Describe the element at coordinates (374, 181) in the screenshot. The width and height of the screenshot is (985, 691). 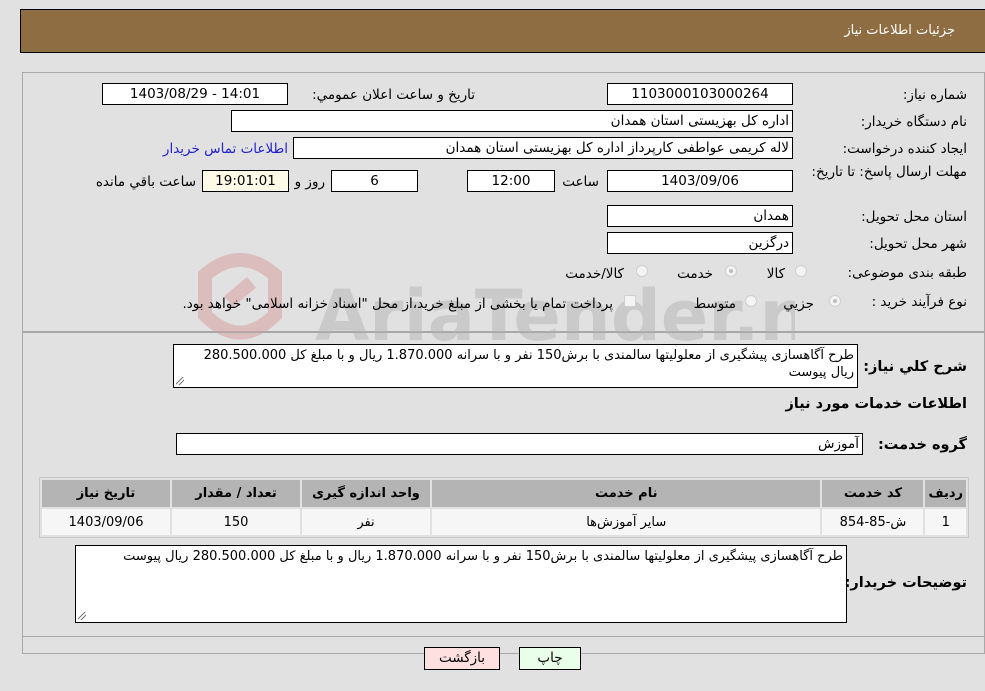
I see `days-remaining-field: 6` at that location.